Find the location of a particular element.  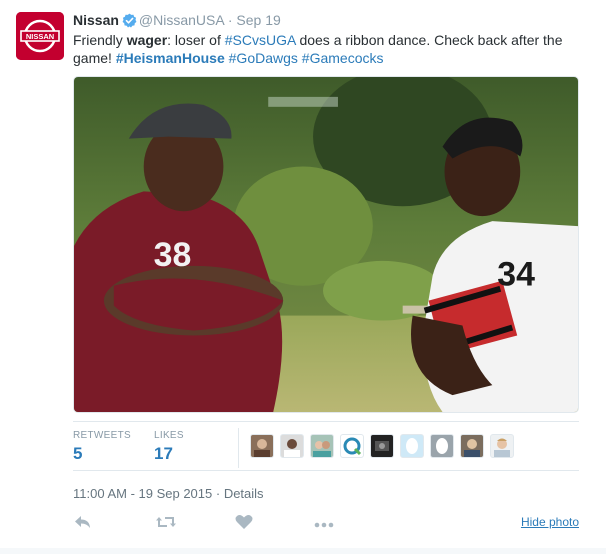

hashtag-gamecocks: #Gamecocks is located at coordinates (343, 58).